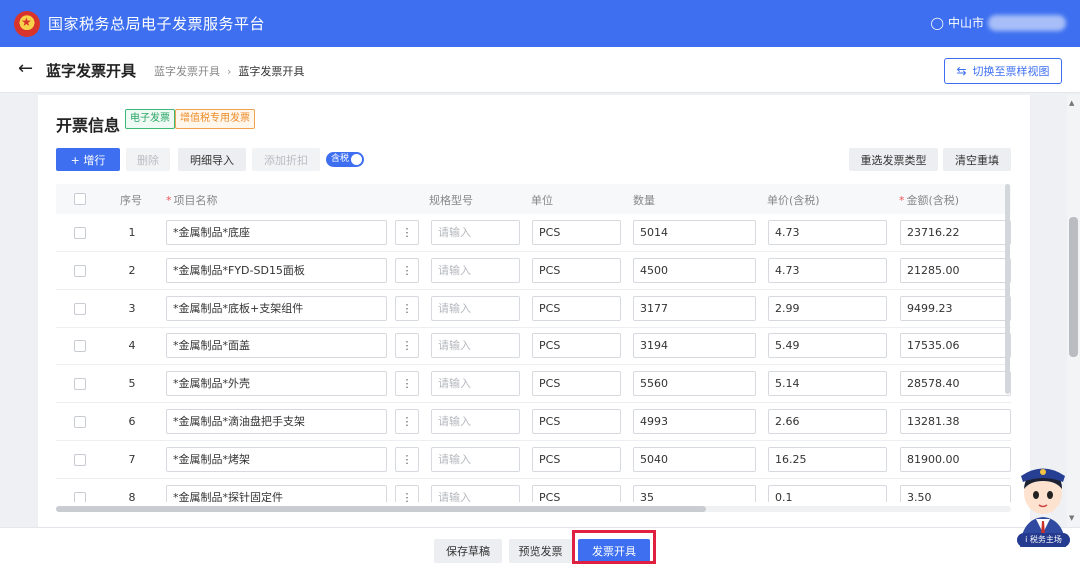  What do you see at coordinates (694, 459) in the screenshot?
I see `quantity-input: 5040` at bounding box center [694, 459].